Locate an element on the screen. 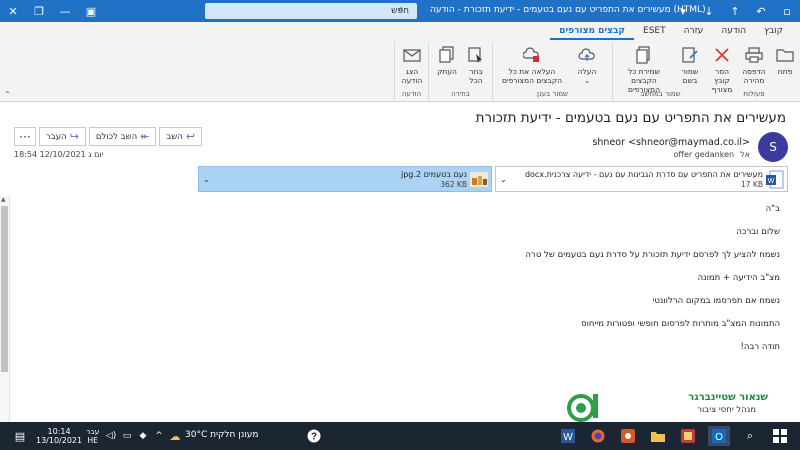 The width and height of the screenshot is (800, 450). taskbar-explorer is located at coordinates (658, 436).